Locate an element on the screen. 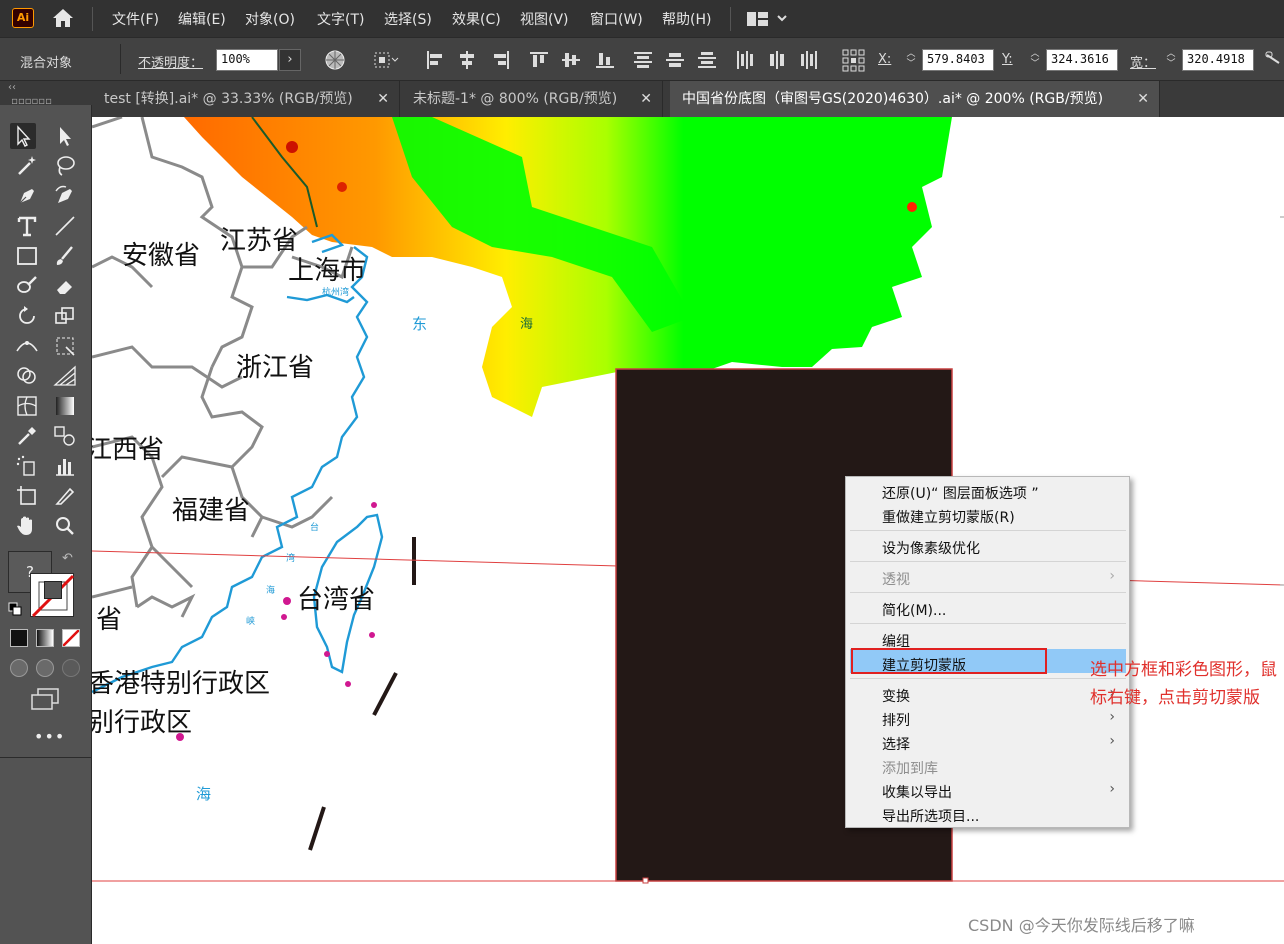 This screenshot has width=1284, height=944. align-vertical-center-icon is located at coordinates (571, 60).